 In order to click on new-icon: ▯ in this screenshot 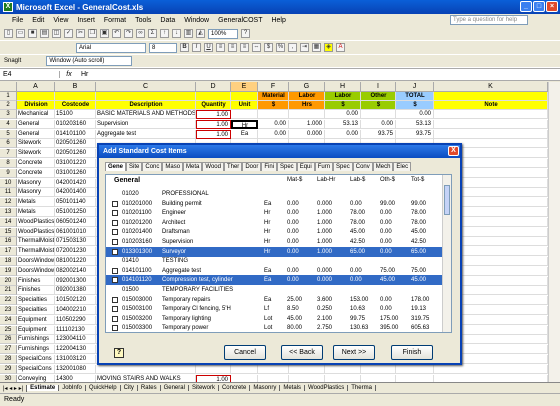, I will do `click(8, 33)`.